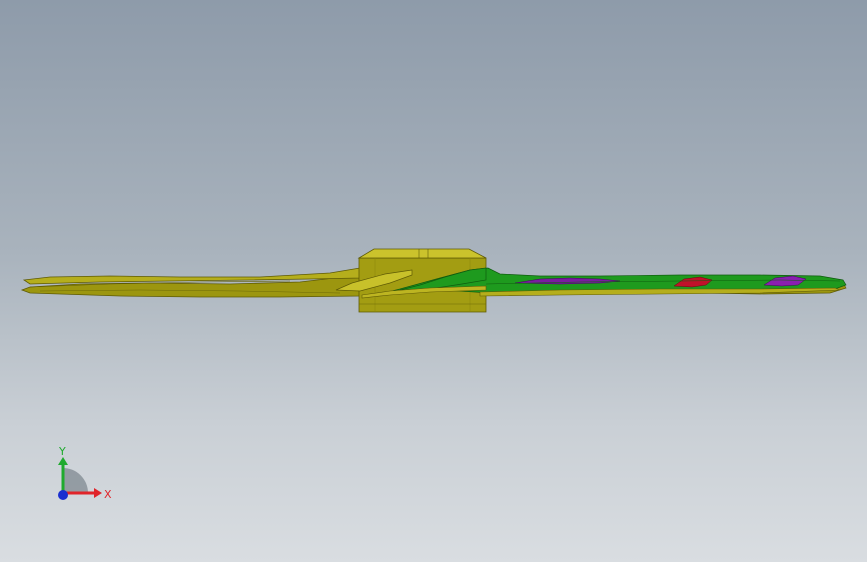  I want to click on coordinate-triad: X Y, so click(85, 473).